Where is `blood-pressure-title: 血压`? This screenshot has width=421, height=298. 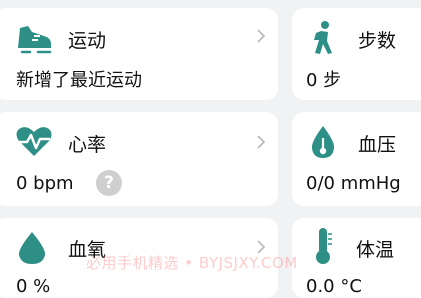
blood-pressure-title: 血压 is located at coordinates (377, 145).